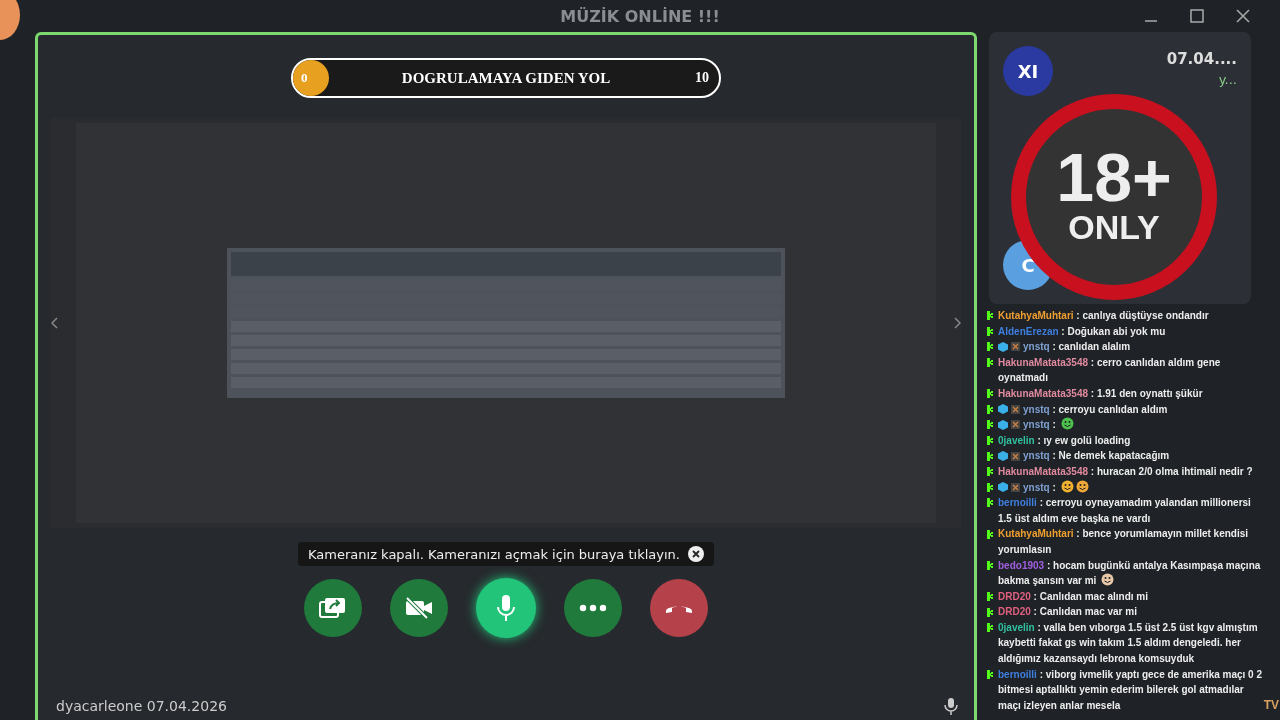 This screenshot has height=720, width=1280. What do you see at coordinates (1124, 510) in the screenshot?
I see `chat-message: bernoilli : cerroyu oynayamadım yalandan millionersi 1.5 üst aldım eve başka ne vardı` at bounding box center [1124, 510].